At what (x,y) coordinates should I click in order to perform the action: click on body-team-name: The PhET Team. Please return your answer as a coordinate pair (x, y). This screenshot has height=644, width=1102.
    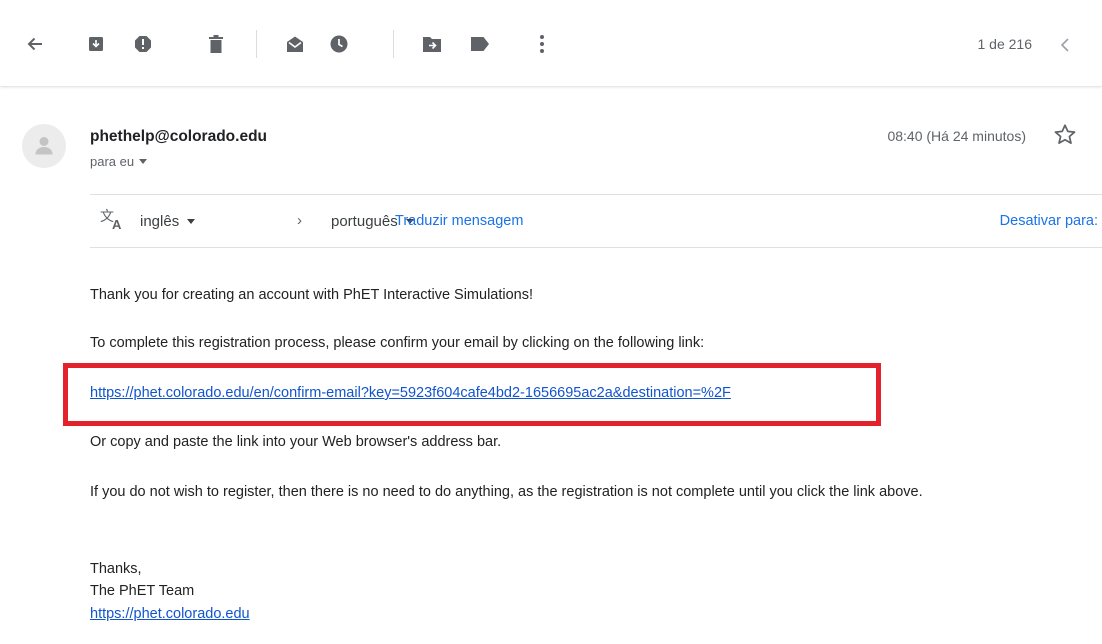
    Looking at the image, I should click on (142, 591).